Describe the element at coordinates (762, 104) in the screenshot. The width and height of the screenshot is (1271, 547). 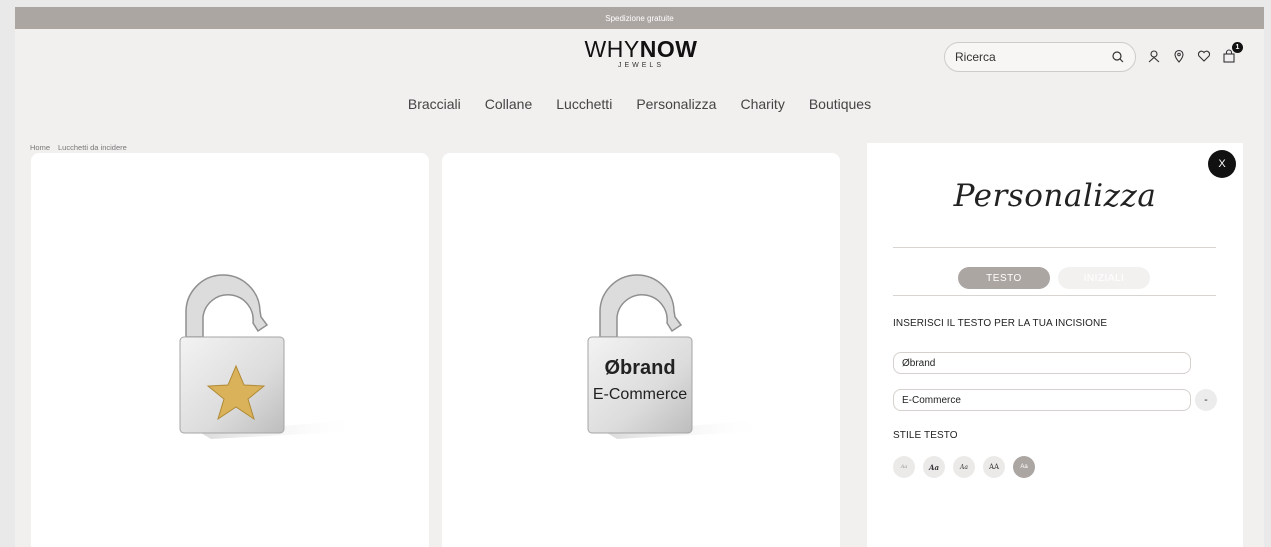
I see `nav-item-charity: Charity` at that location.